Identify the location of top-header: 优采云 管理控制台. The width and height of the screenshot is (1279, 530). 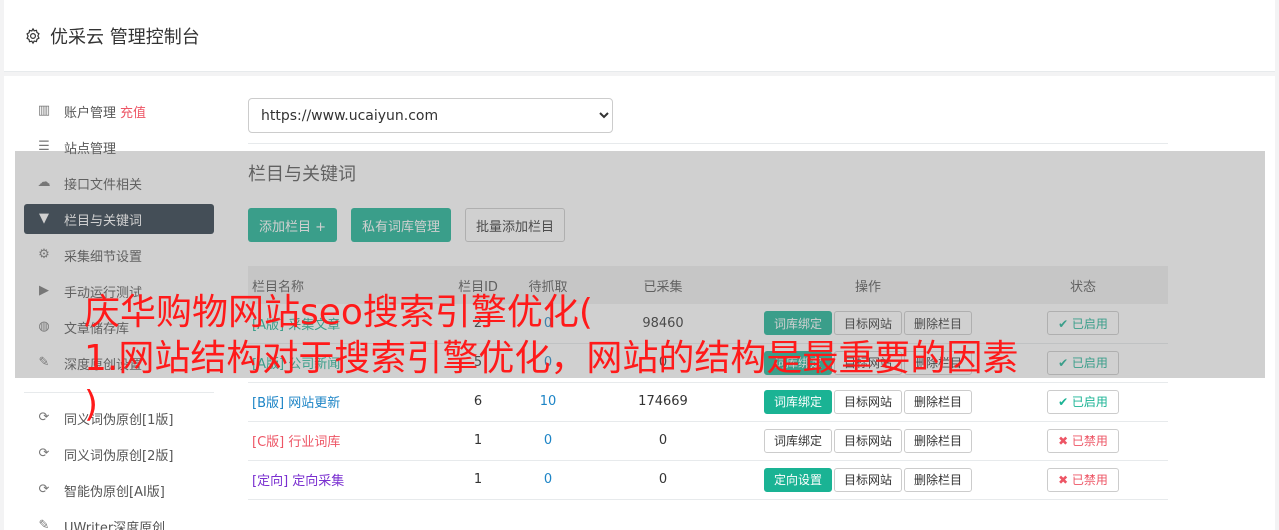
(639, 36).